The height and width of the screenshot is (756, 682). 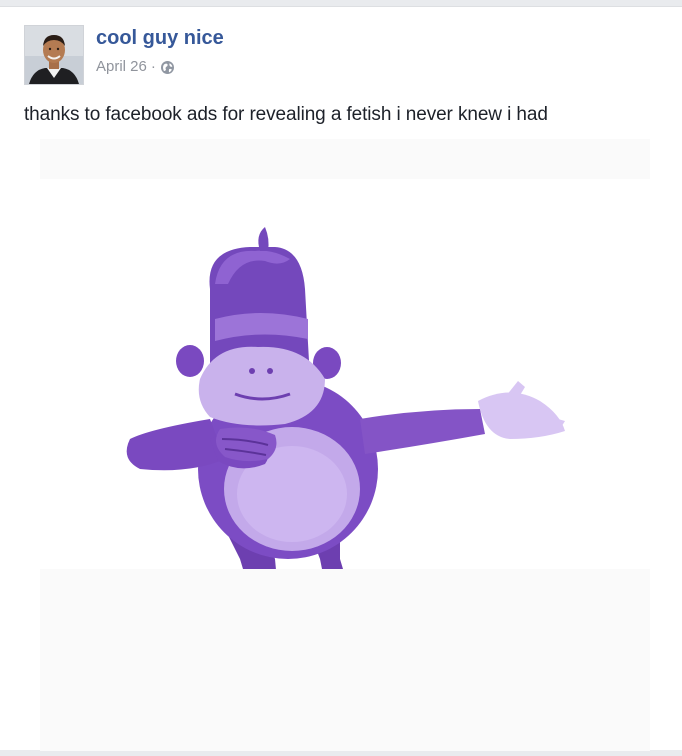 I want to click on author-avatar, so click(x=54, y=55).